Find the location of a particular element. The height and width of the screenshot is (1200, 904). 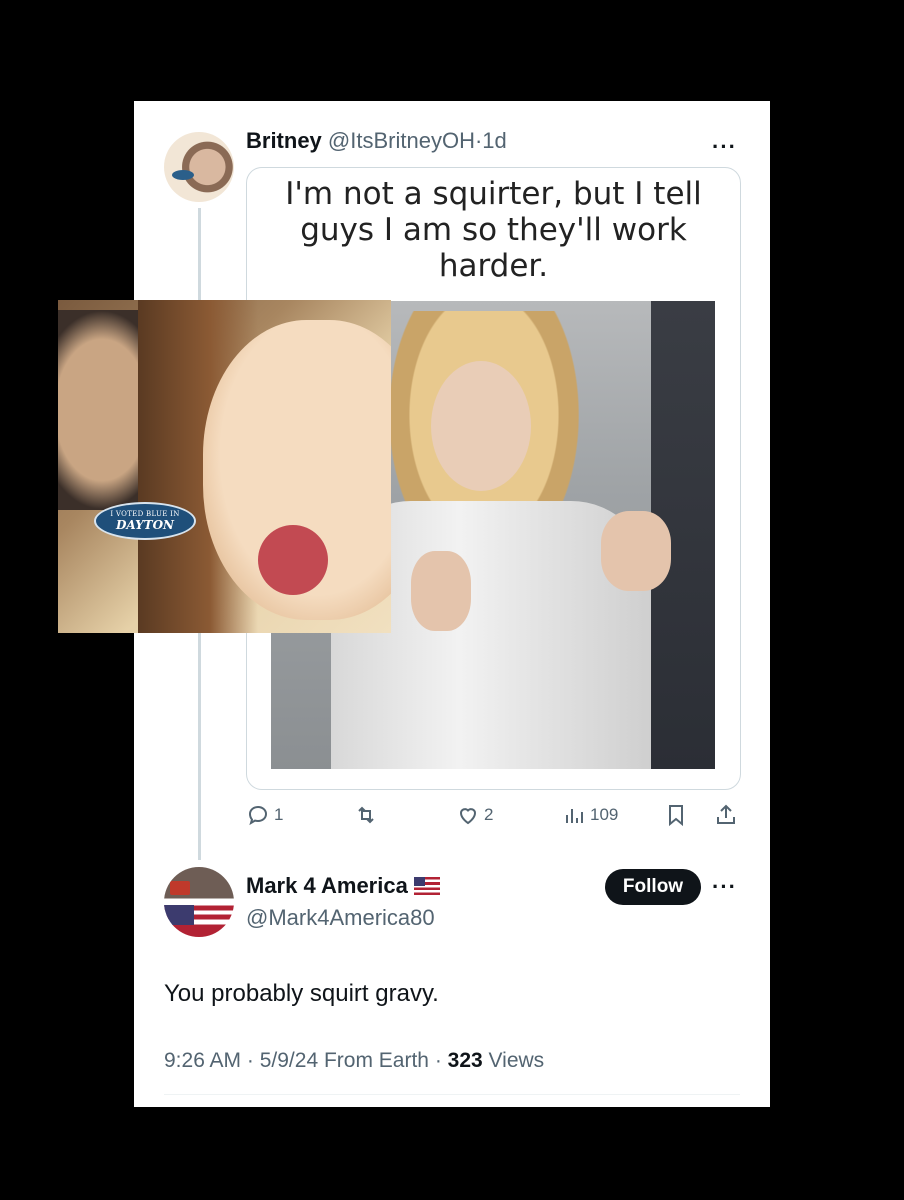

meta-time: 9:26 AM is located at coordinates (202, 1060).